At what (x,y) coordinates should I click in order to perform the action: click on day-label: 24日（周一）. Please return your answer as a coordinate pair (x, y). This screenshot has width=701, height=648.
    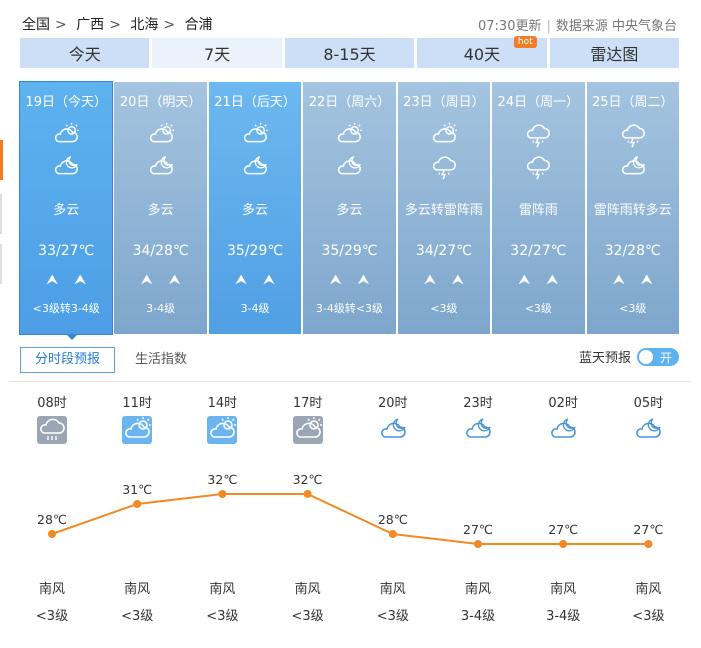
    Looking at the image, I should click on (538, 102).